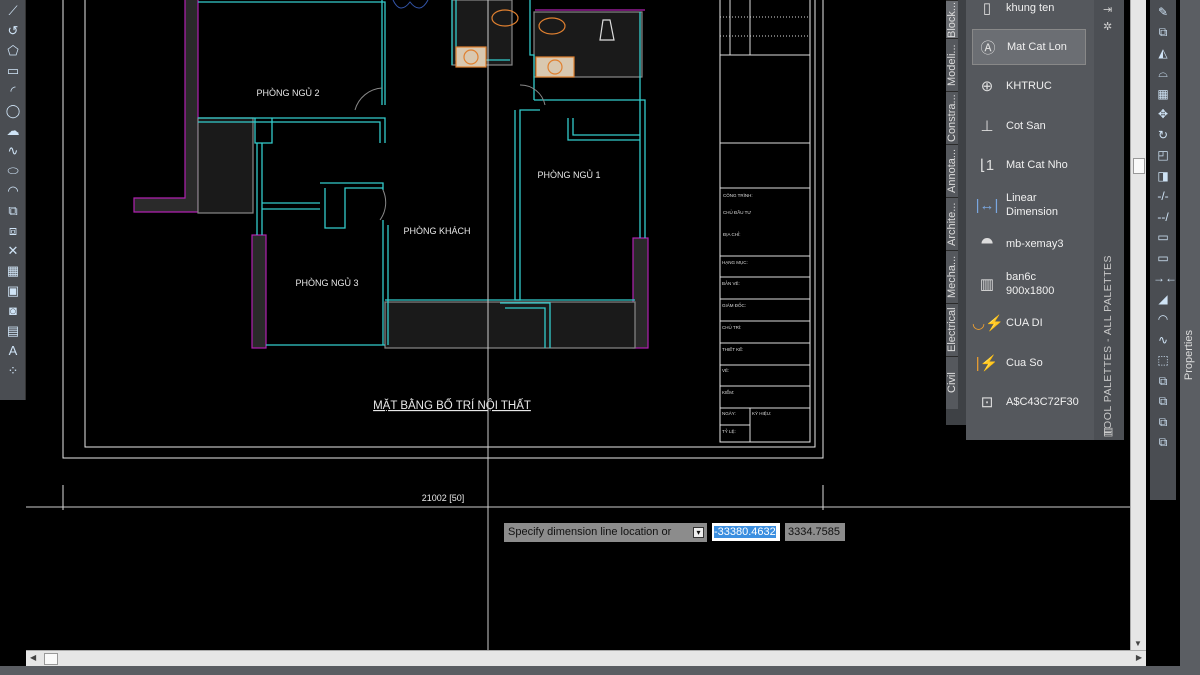  Describe the element at coordinates (1108, 431) in the screenshot. I see `palette-menu-icon: ▤` at that location.